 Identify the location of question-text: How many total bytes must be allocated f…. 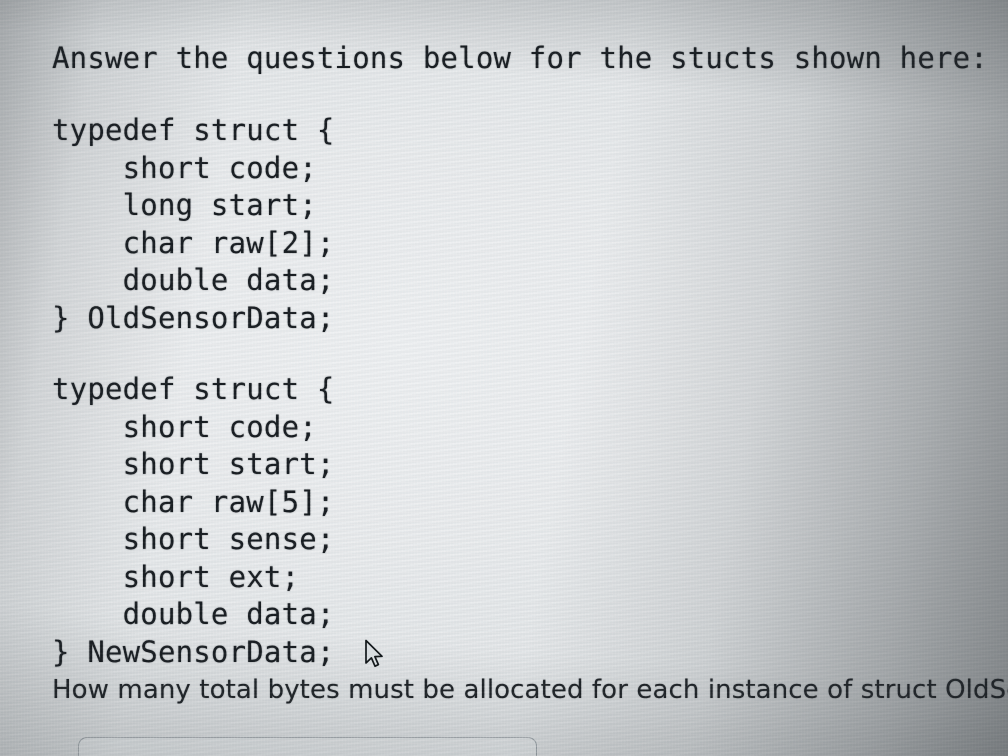
(530, 690).